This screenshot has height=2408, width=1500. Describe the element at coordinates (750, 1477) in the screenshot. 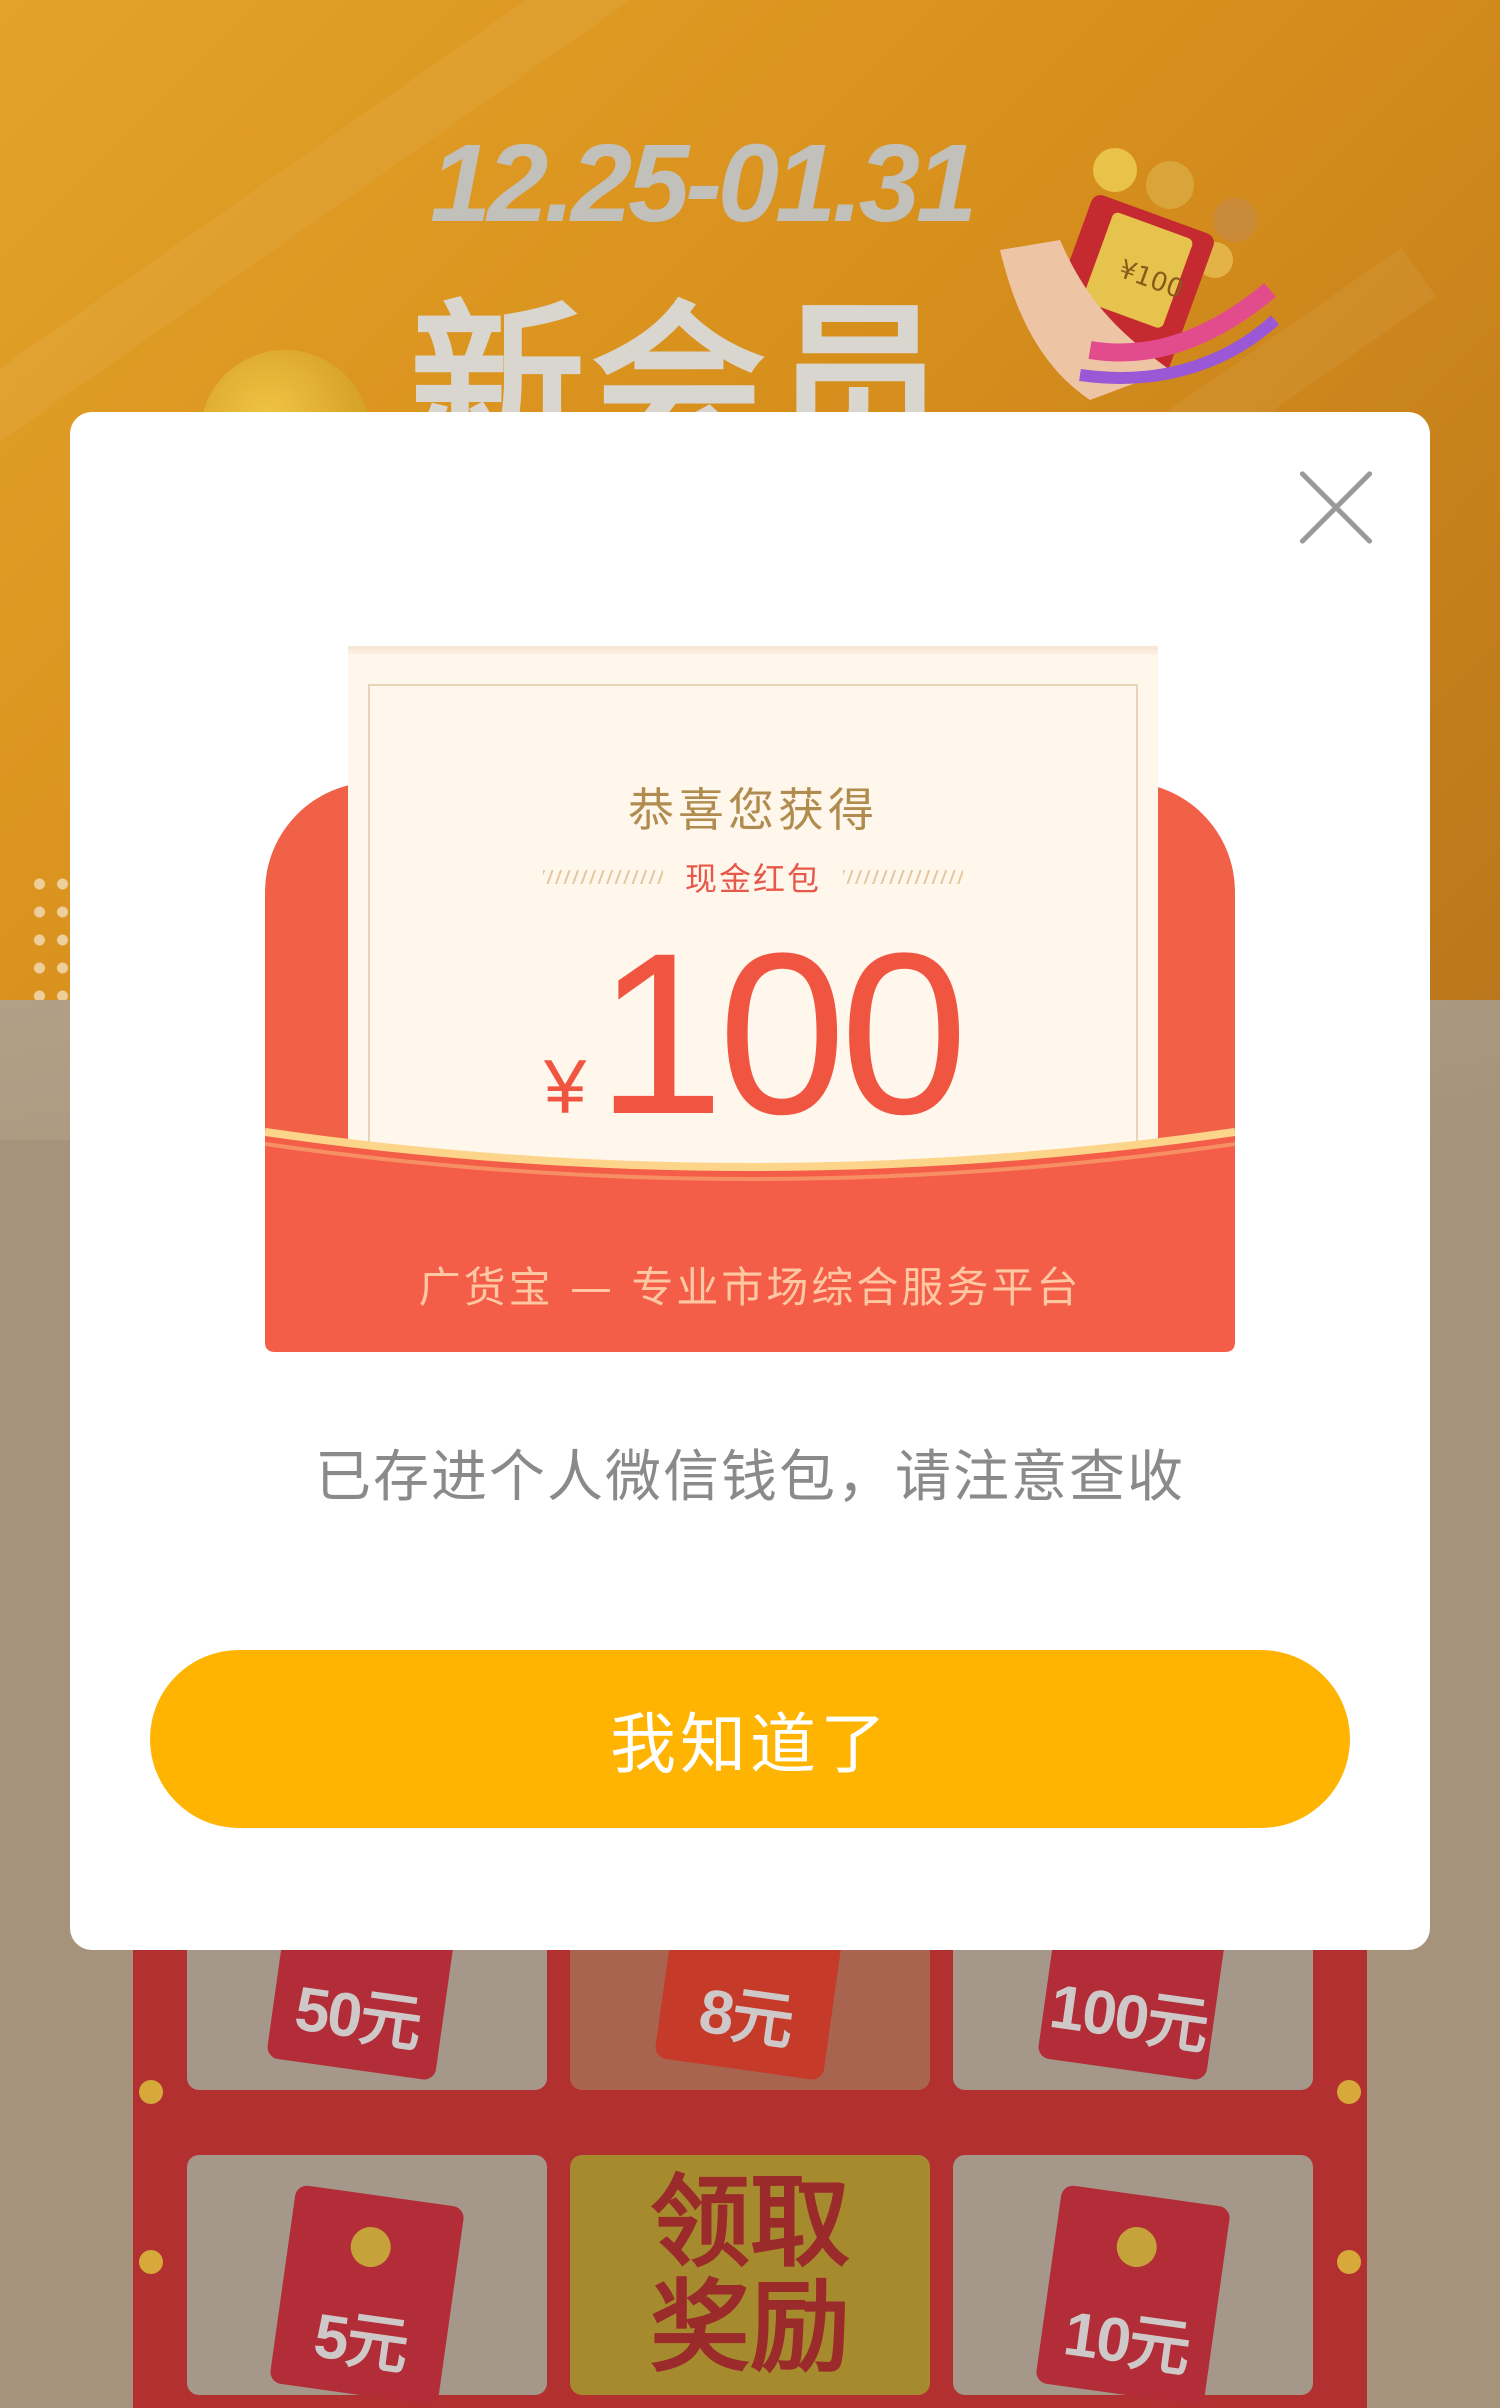

I see `wallet-notice: 已存进个人微信钱包，请注意查收` at that location.